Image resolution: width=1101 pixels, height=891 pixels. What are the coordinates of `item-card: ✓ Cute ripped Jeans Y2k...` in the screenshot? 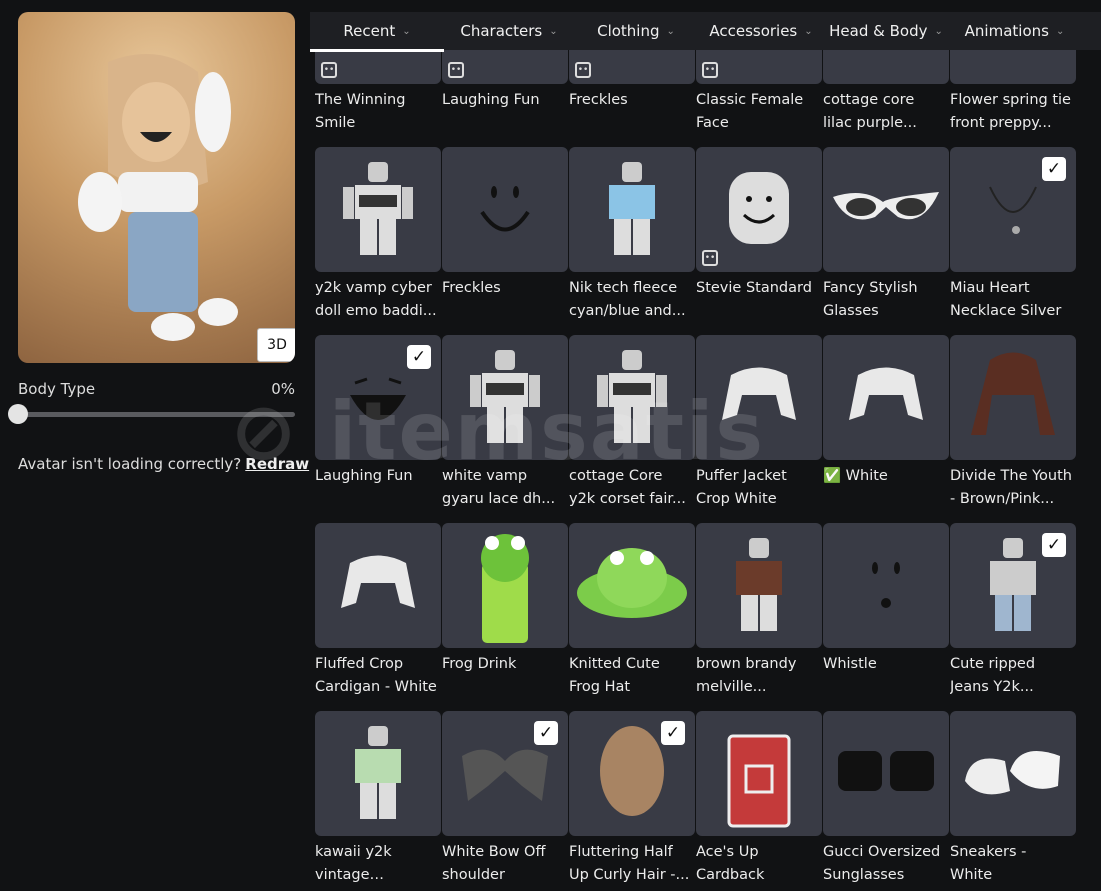 It's located at (1013, 617).